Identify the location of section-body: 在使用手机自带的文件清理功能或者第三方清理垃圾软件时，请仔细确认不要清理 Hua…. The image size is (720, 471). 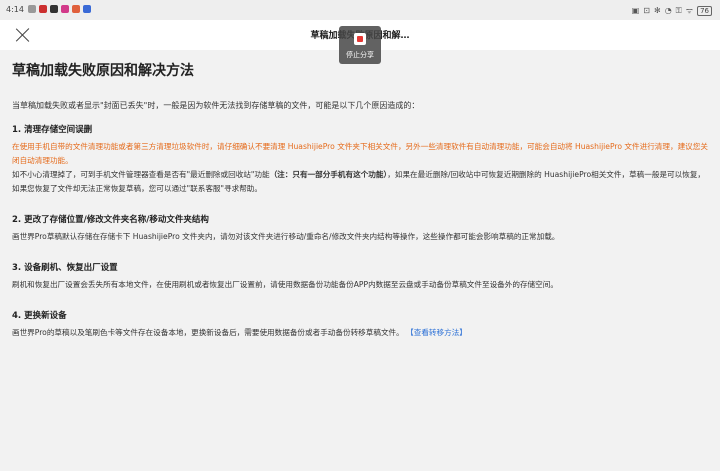
(362, 168).